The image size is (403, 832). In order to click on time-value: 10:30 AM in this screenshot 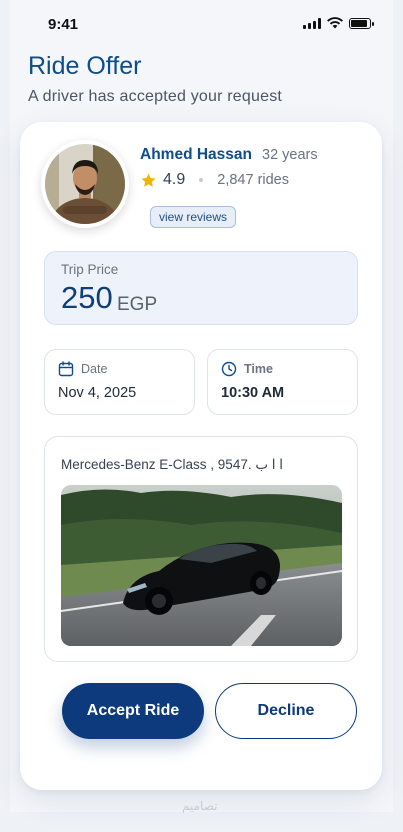, I will do `click(253, 393)`.